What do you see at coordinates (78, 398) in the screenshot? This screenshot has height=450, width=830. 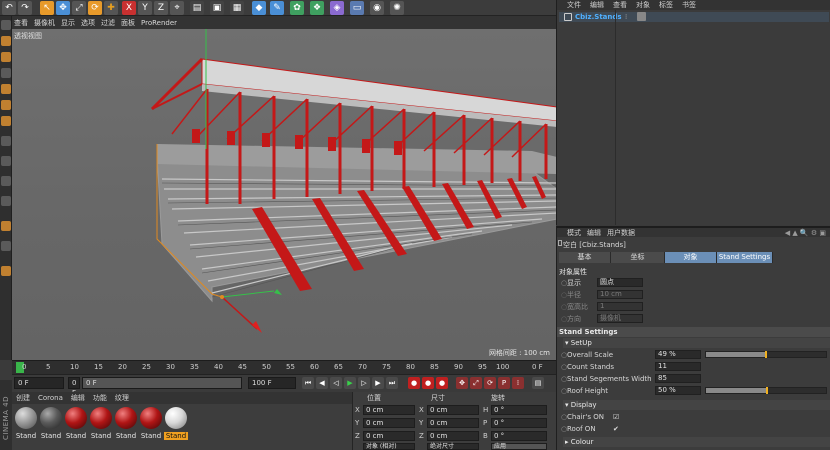 I see `material-menu-edit: 编辑` at bounding box center [78, 398].